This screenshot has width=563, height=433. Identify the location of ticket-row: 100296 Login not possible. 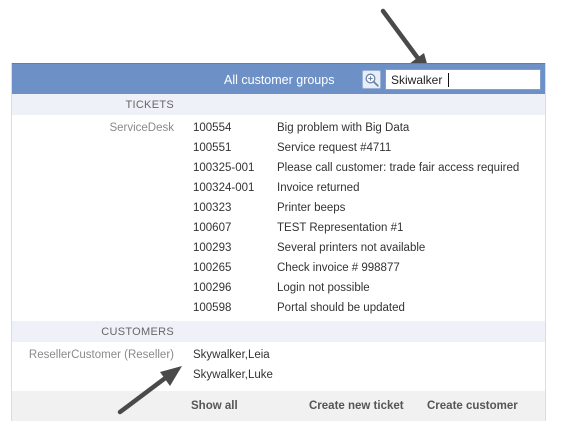
(278, 289).